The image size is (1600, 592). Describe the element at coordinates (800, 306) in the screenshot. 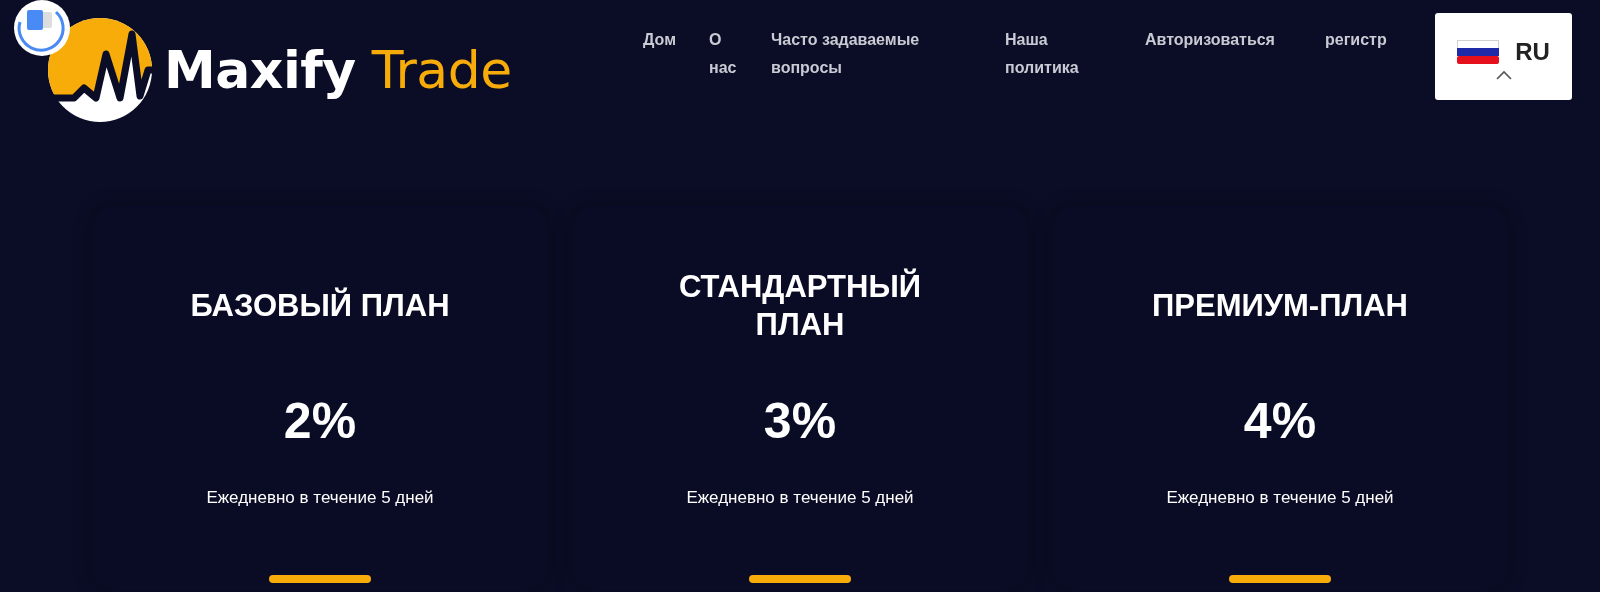

I see `plan-title: СТАНДАРТНЫЙ ПЛАН` at that location.